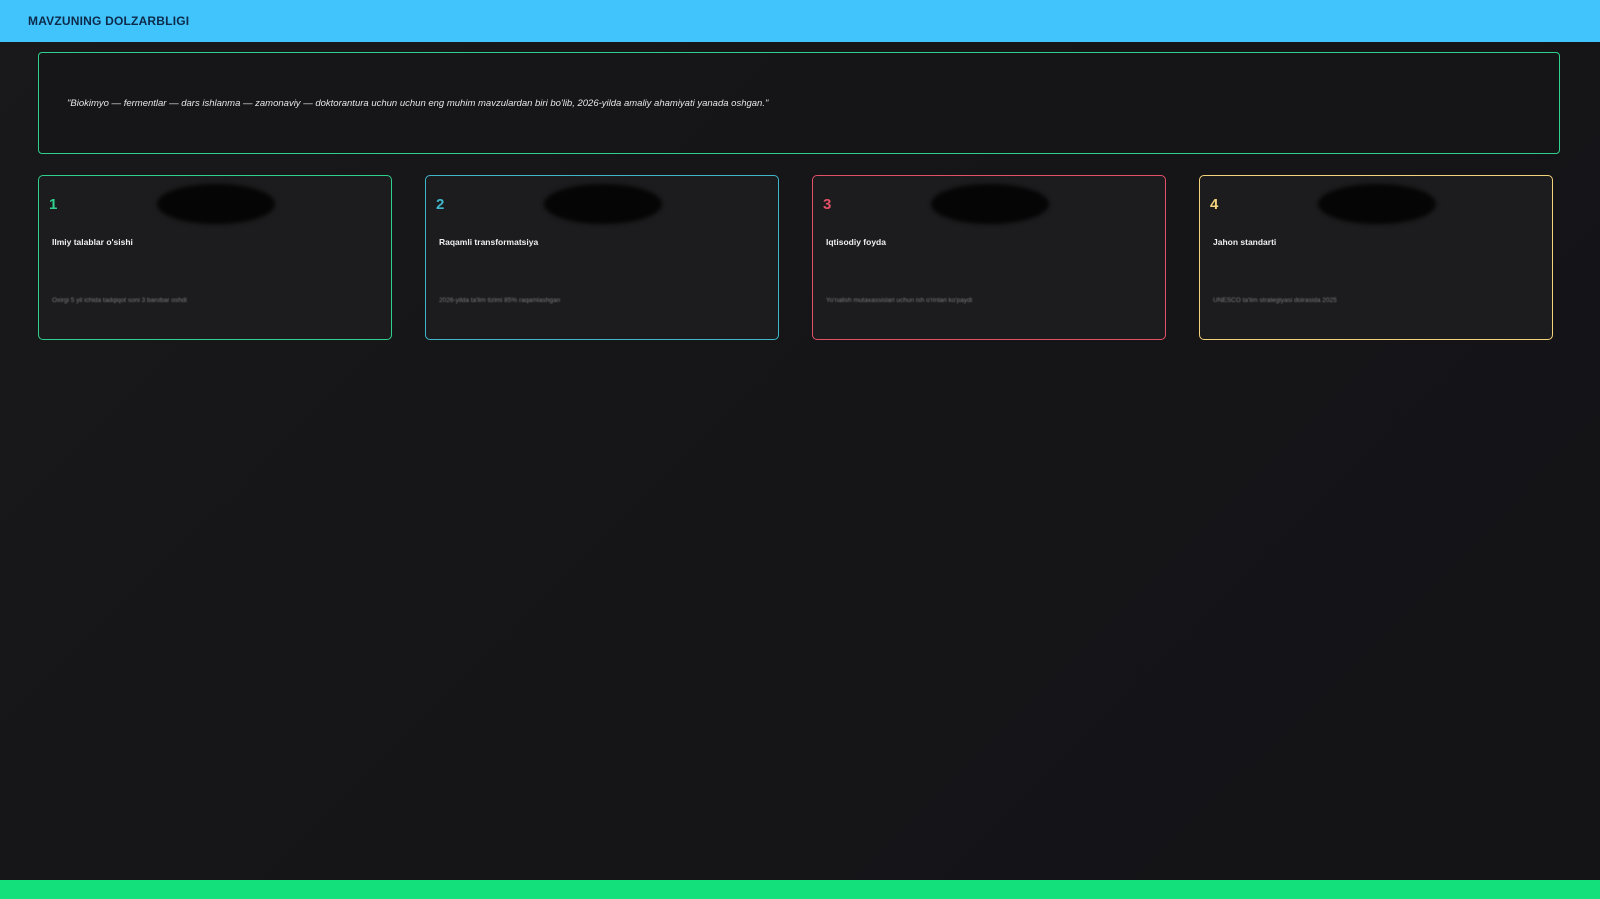 This screenshot has width=1600, height=899. Describe the element at coordinates (489, 242) in the screenshot. I see `card-title: Raqamli transformatsiya` at that location.